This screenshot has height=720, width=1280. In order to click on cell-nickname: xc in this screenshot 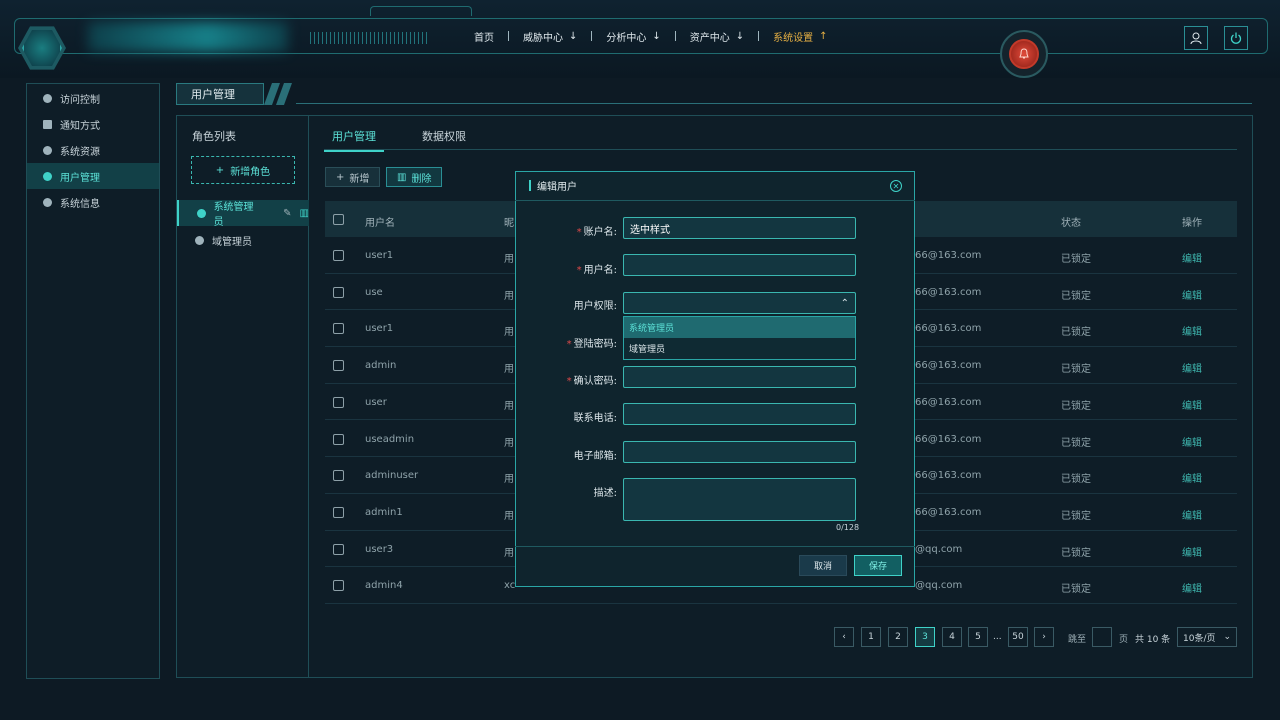, I will do `click(510, 586)`.